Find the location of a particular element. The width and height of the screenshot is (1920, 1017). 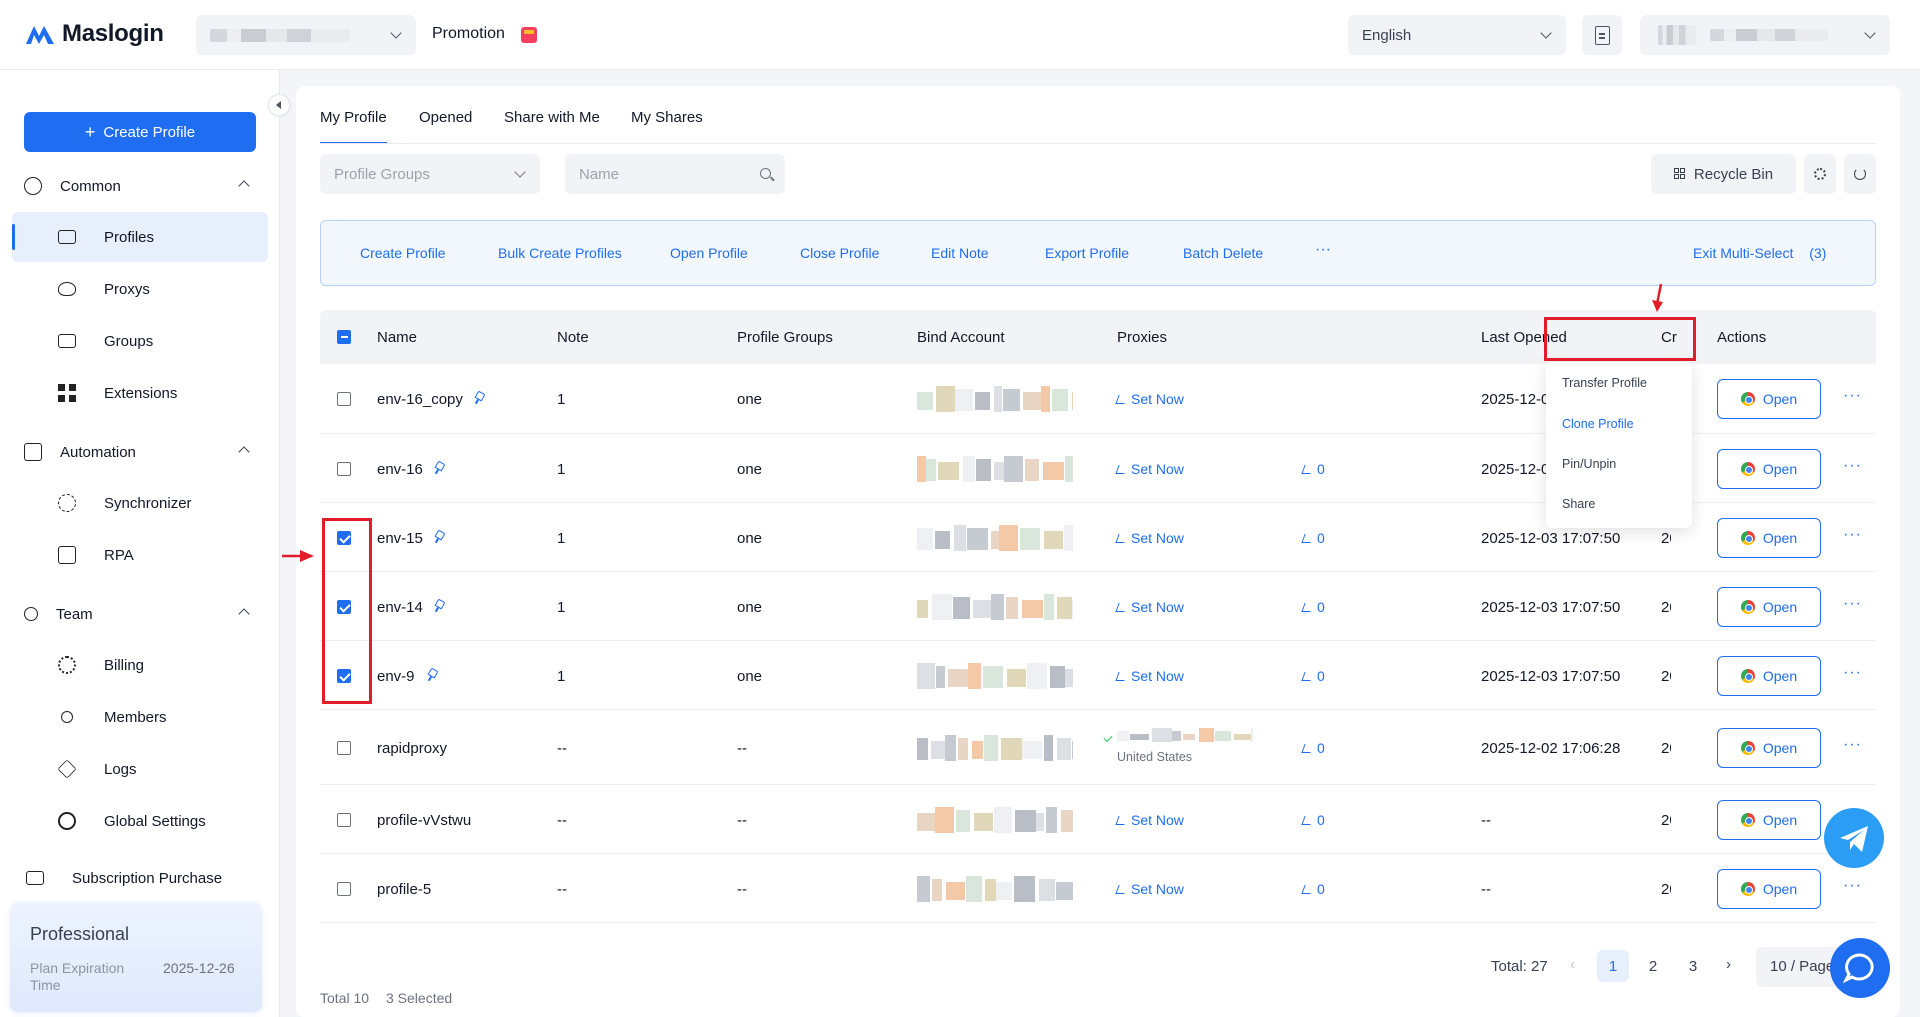

bulk-more-button: ··· is located at coordinates (1323, 250).